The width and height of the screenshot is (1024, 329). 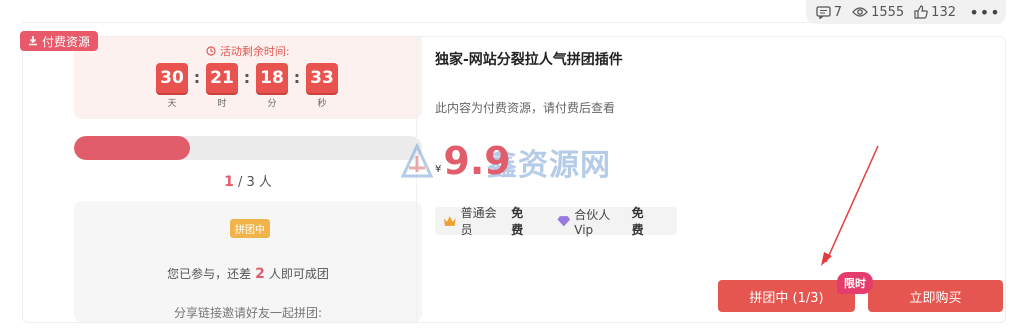 I want to click on clock-icon, so click(x=211, y=51).